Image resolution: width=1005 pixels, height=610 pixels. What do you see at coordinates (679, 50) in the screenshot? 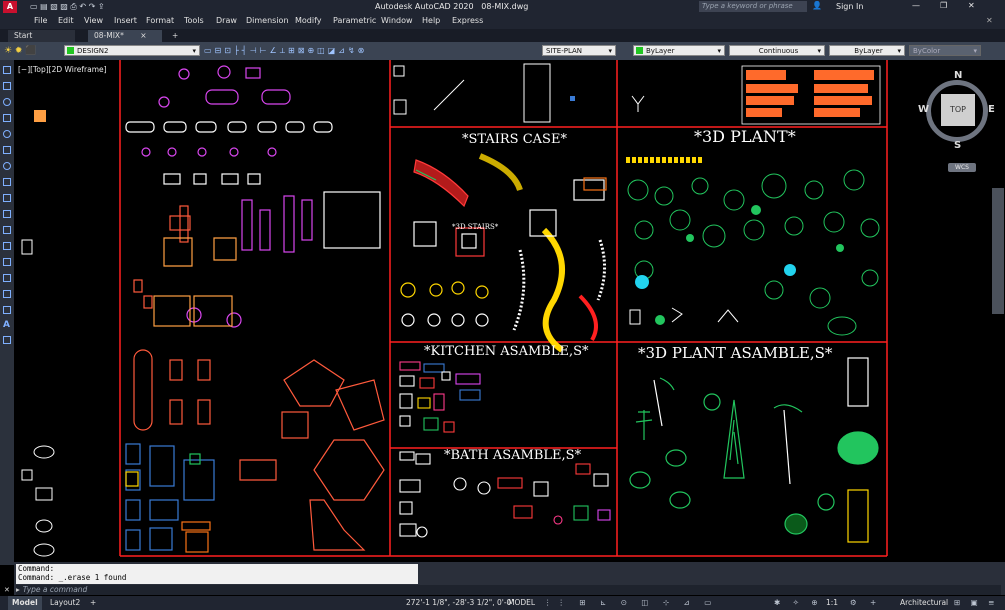
I see `color-dropdown: ByLayer ▾` at bounding box center [679, 50].